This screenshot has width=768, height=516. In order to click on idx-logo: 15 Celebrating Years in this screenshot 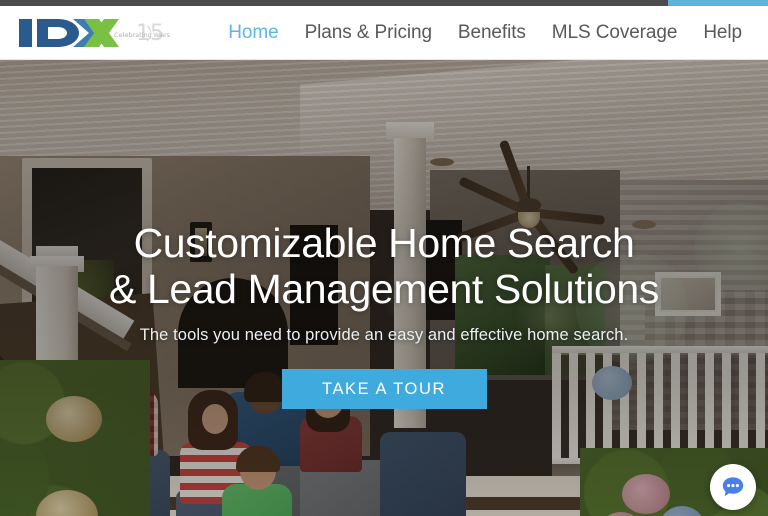, I will do `click(94, 33)`.